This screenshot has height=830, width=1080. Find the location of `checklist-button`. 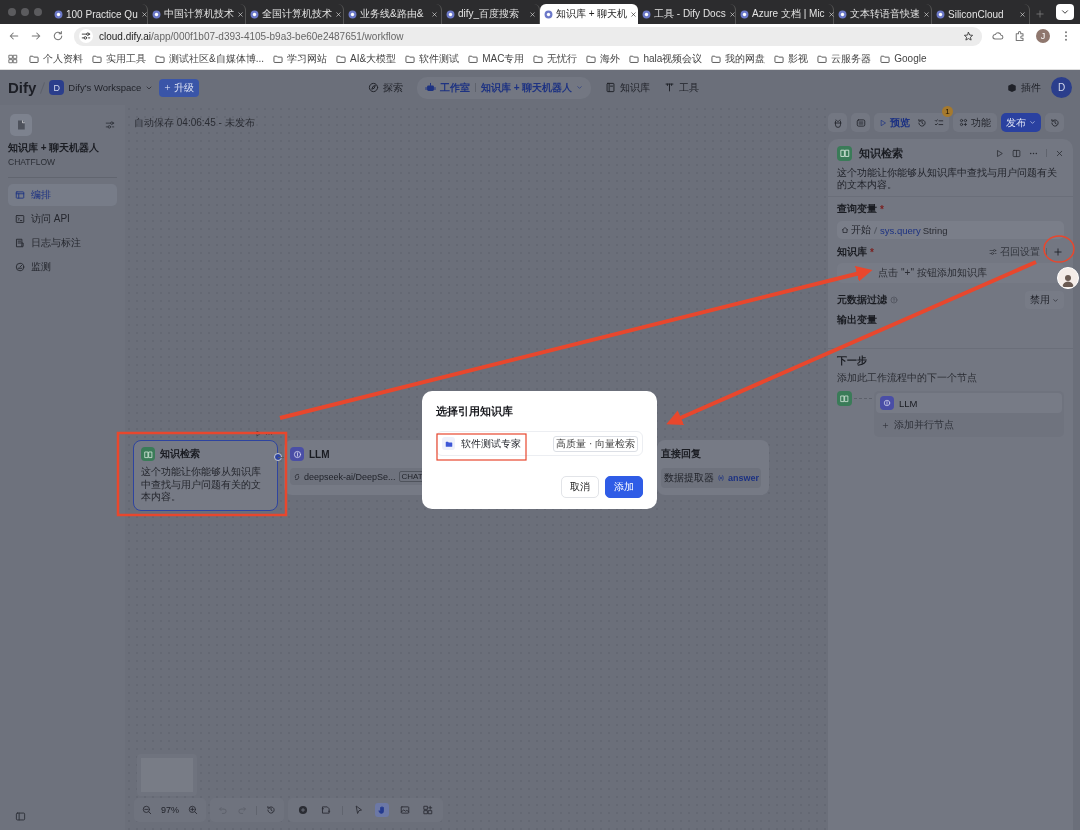

checklist-button is located at coordinates (939, 122).